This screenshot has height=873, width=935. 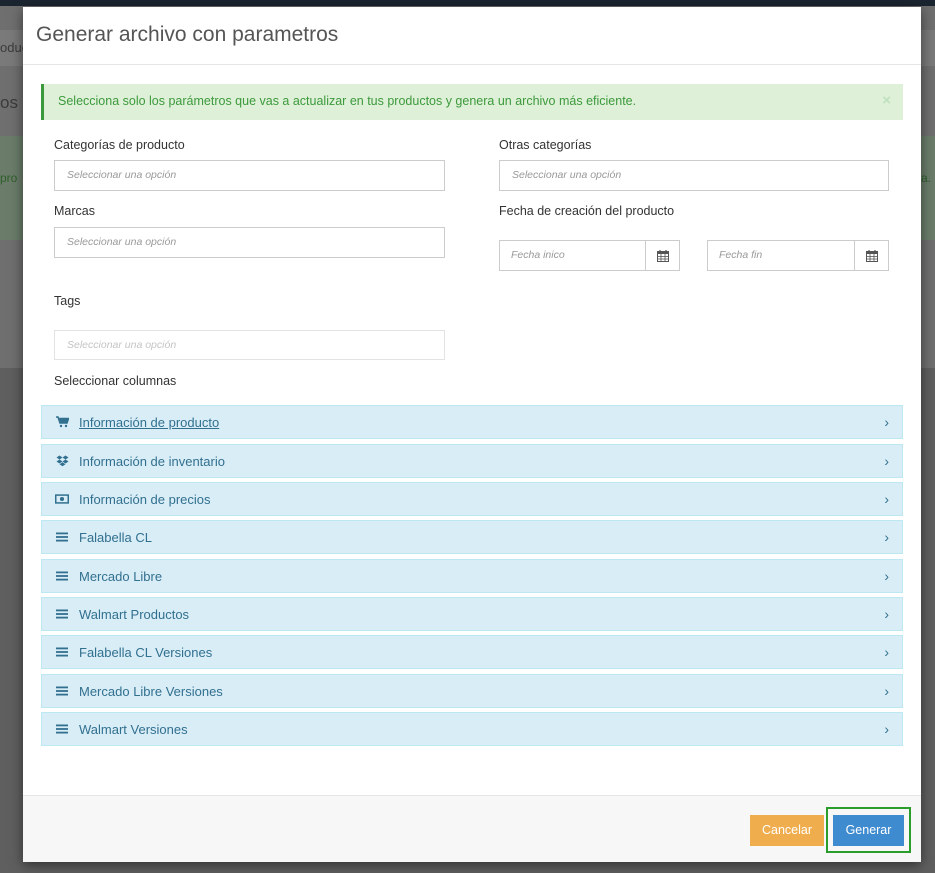 What do you see at coordinates (472, 828) in the screenshot?
I see `modal-footer: Cancelar Generar` at bounding box center [472, 828].